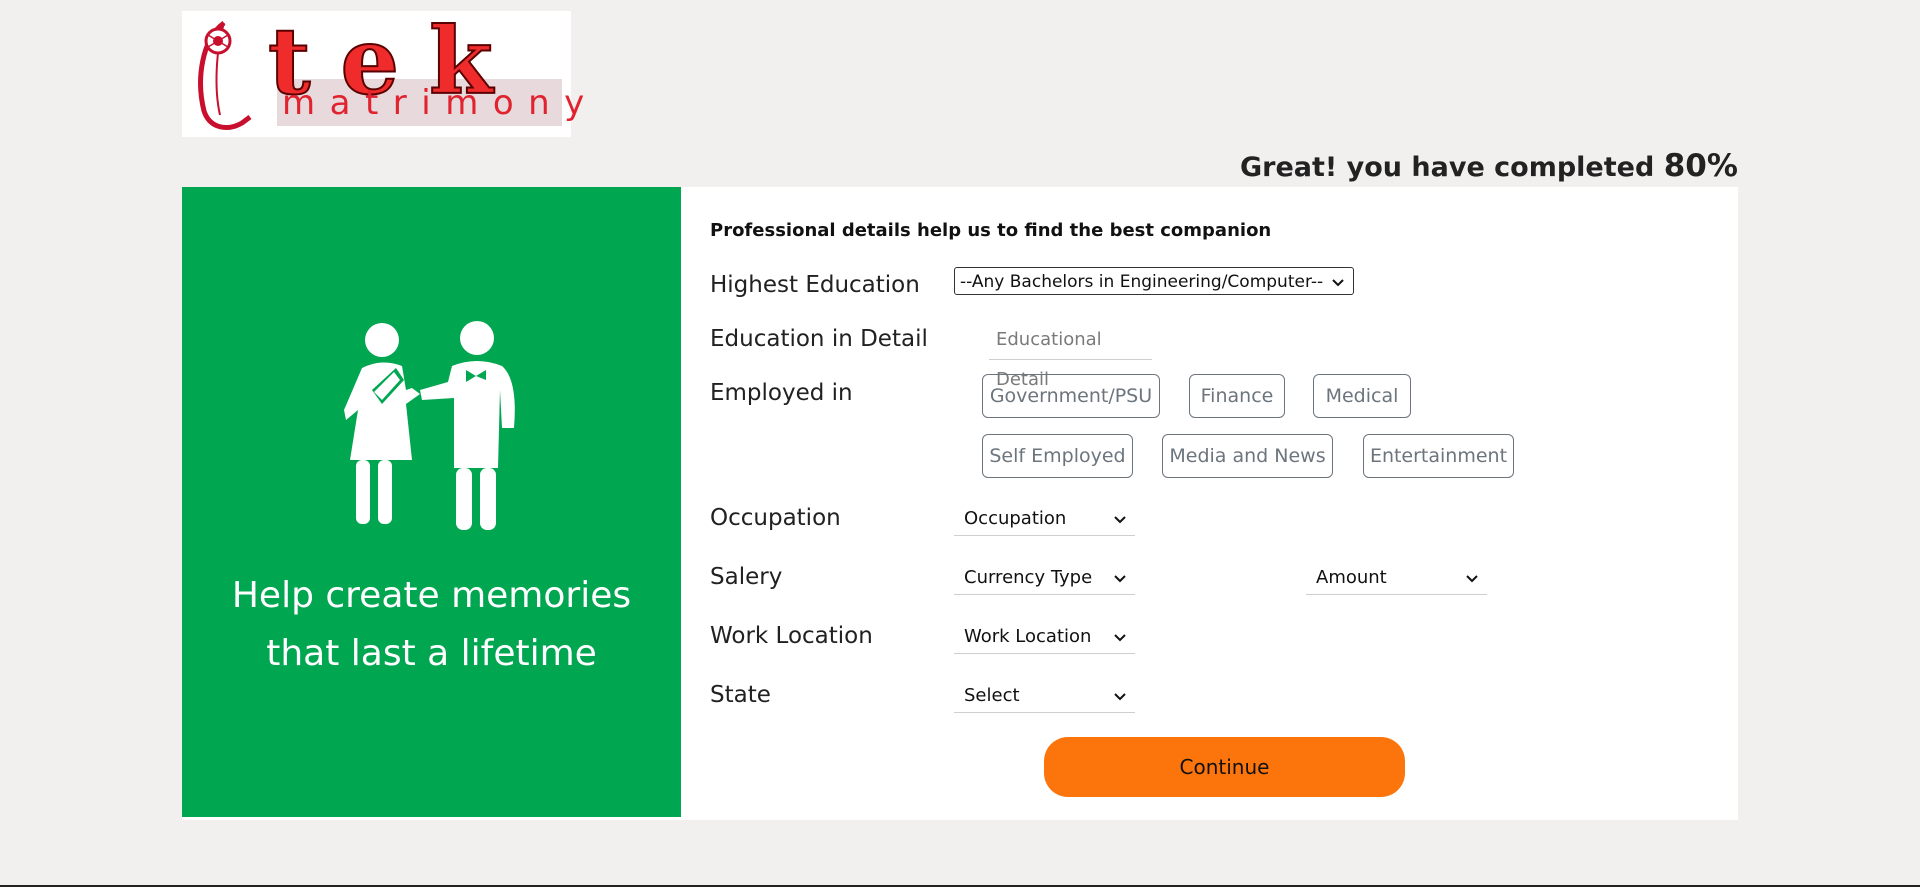  I want to click on education-detail-label: Education in Detail, so click(819, 339).